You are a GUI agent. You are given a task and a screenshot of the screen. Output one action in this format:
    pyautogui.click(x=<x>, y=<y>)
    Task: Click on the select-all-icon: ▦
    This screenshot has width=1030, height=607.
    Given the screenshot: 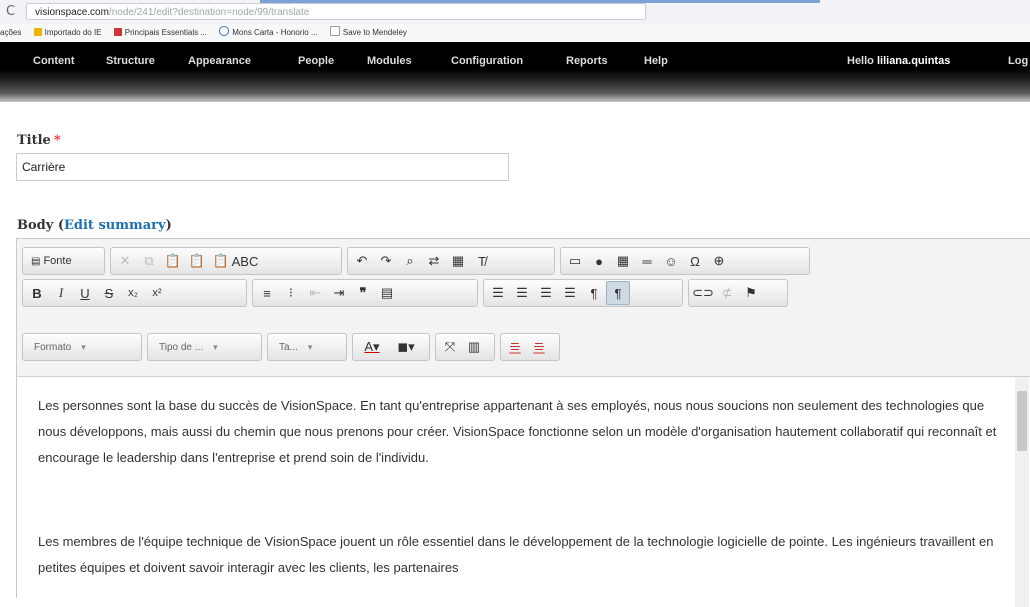 What is the action you would take?
    pyautogui.click(x=458, y=261)
    